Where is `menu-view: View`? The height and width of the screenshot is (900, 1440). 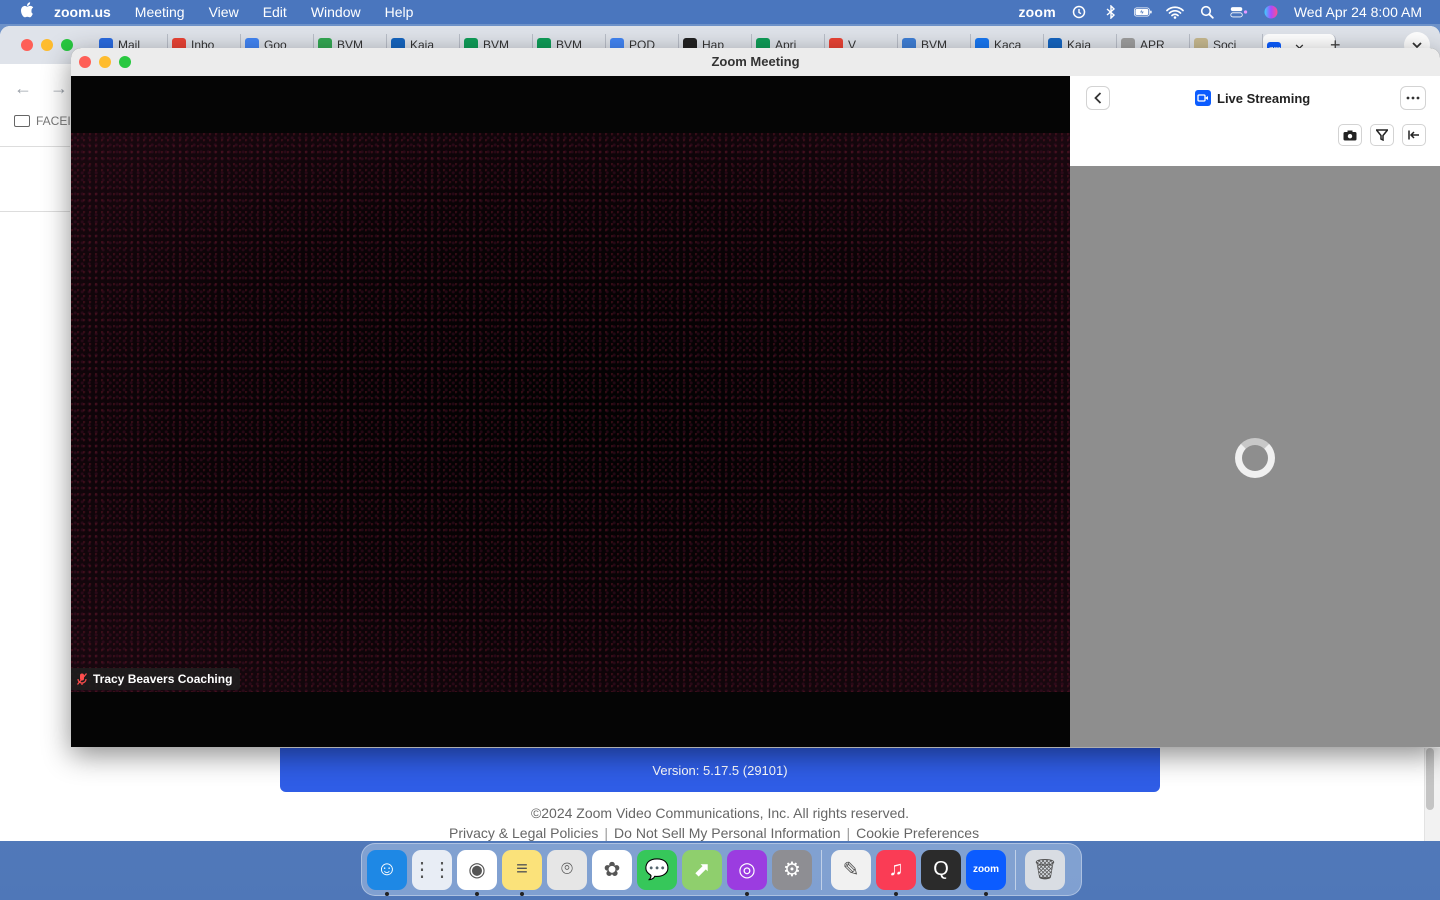 menu-view: View is located at coordinates (224, 12).